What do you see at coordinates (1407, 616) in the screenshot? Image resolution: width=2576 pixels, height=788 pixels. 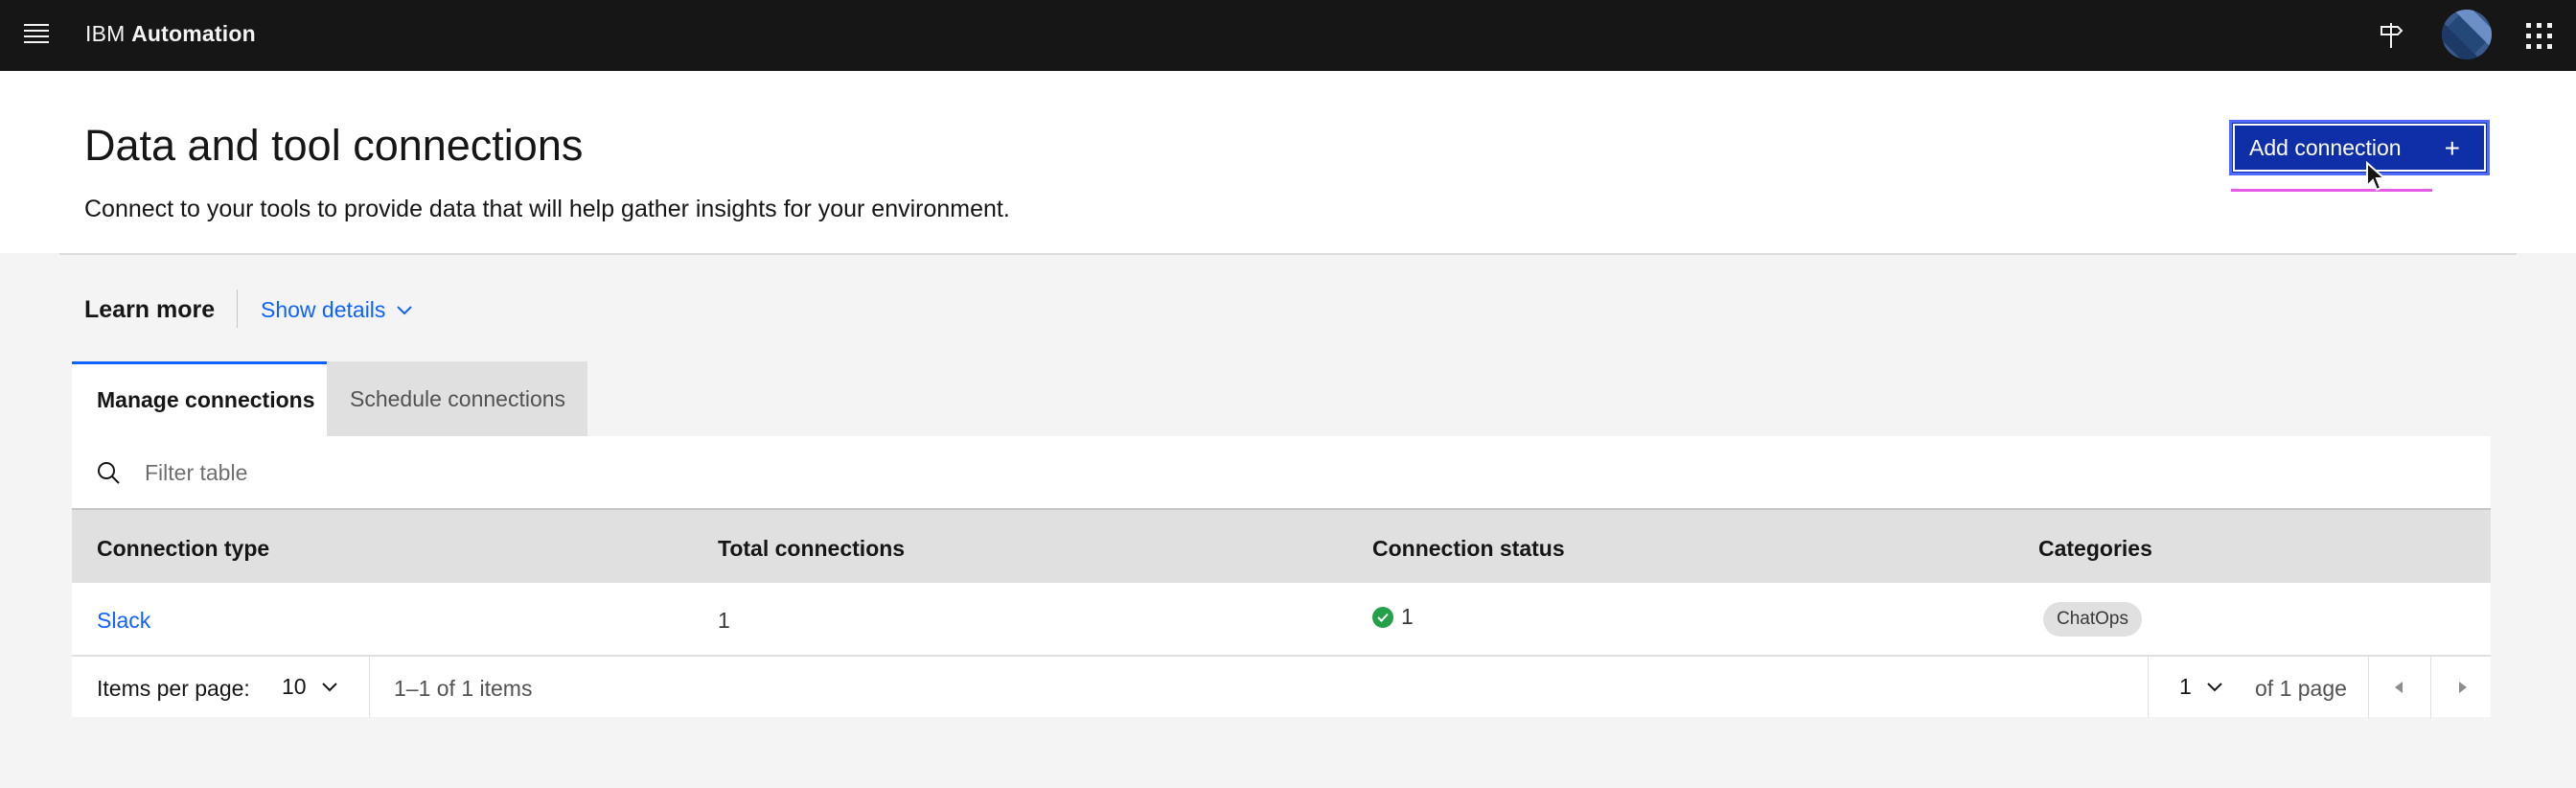 I see `status-count: 1` at bounding box center [1407, 616].